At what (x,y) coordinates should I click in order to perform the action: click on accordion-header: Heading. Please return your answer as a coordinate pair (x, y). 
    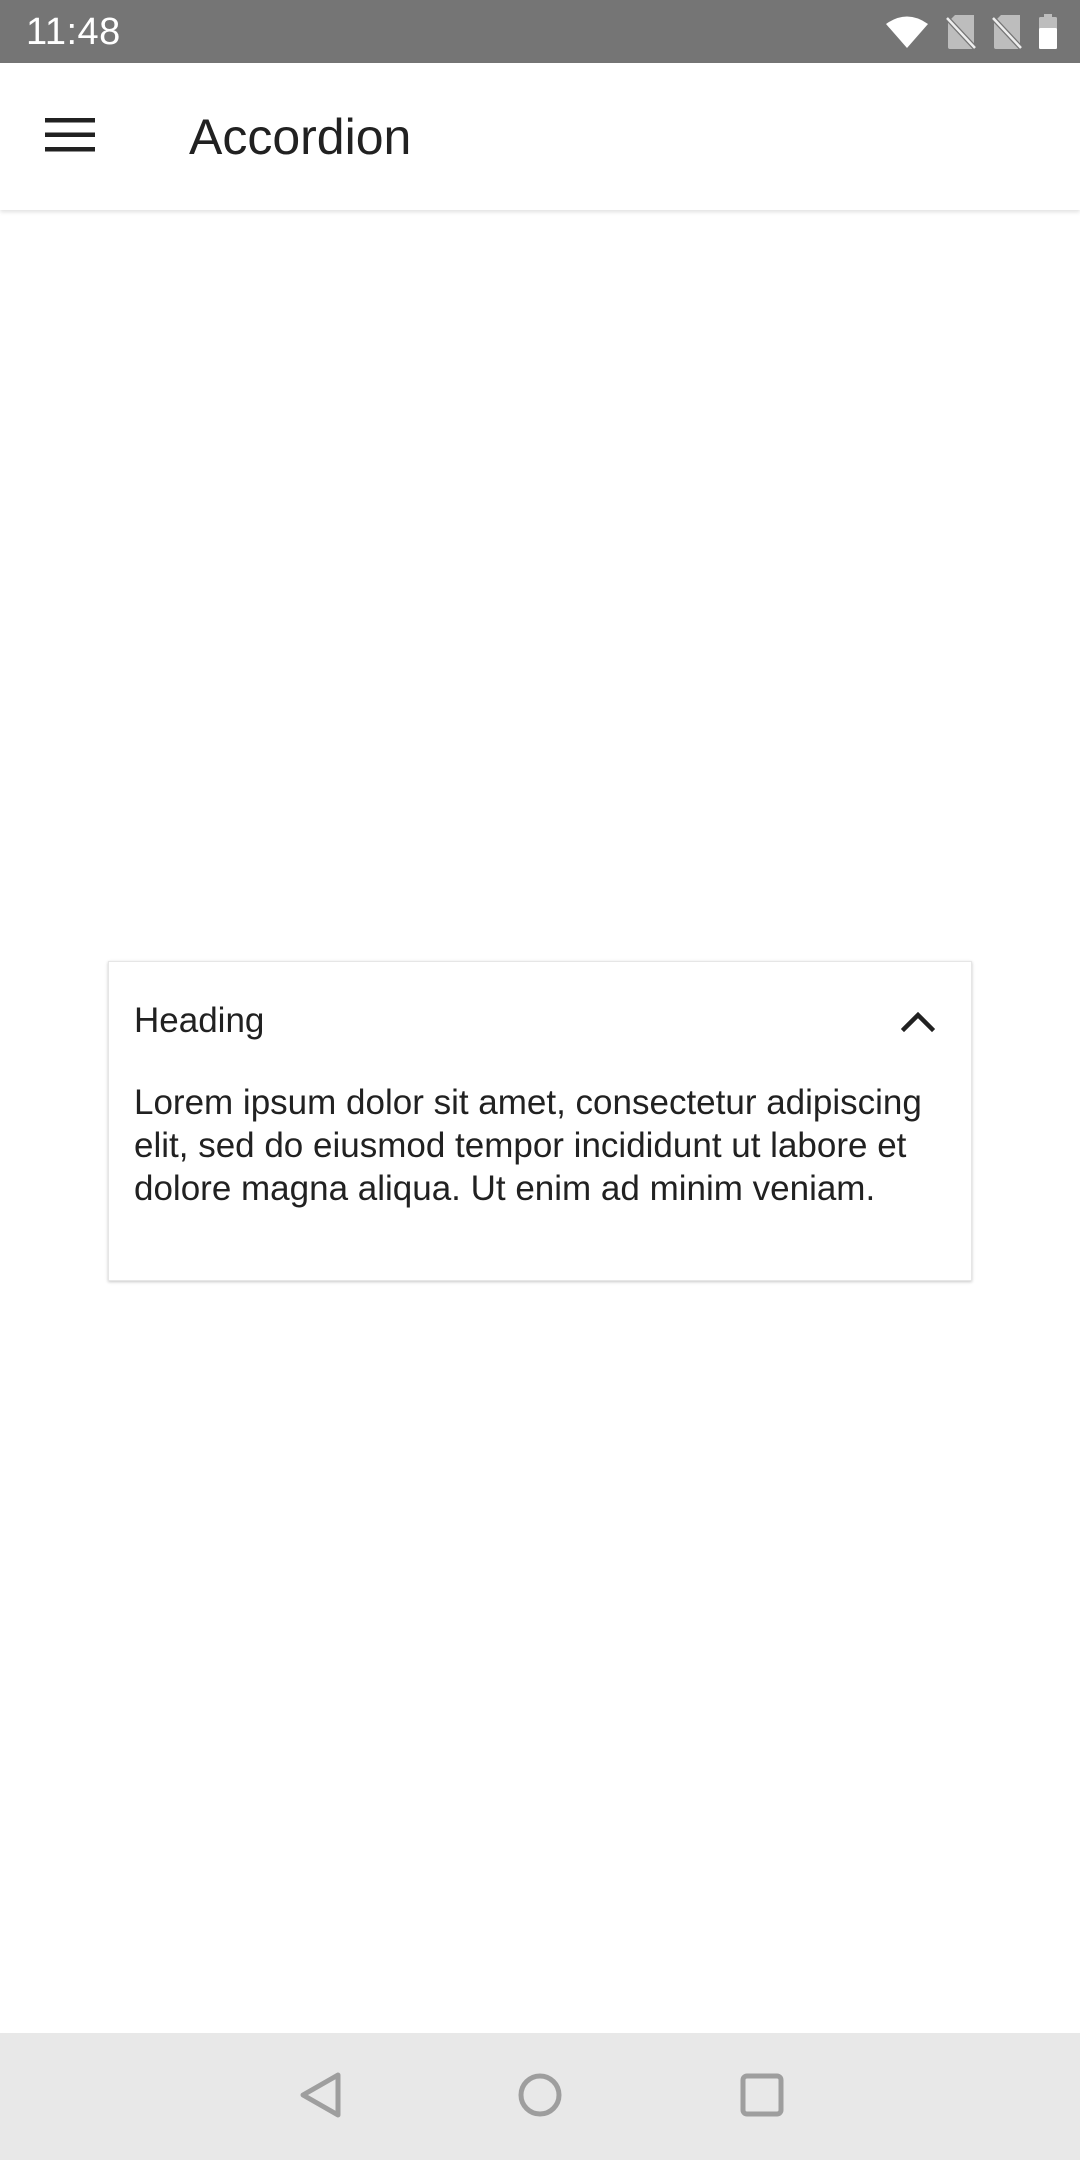
    Looking at the image, I should click on (540, 1020).